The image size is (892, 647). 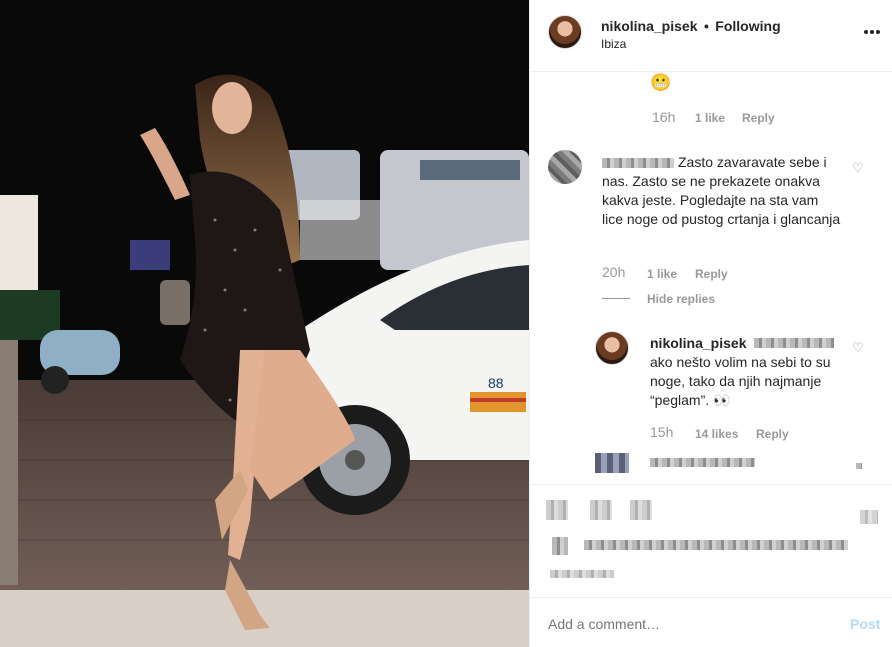 What do you see at coordinates (661, 82) in the screenshot?
I see `comment-emoji: 😬` at bounding box center [661, 82].